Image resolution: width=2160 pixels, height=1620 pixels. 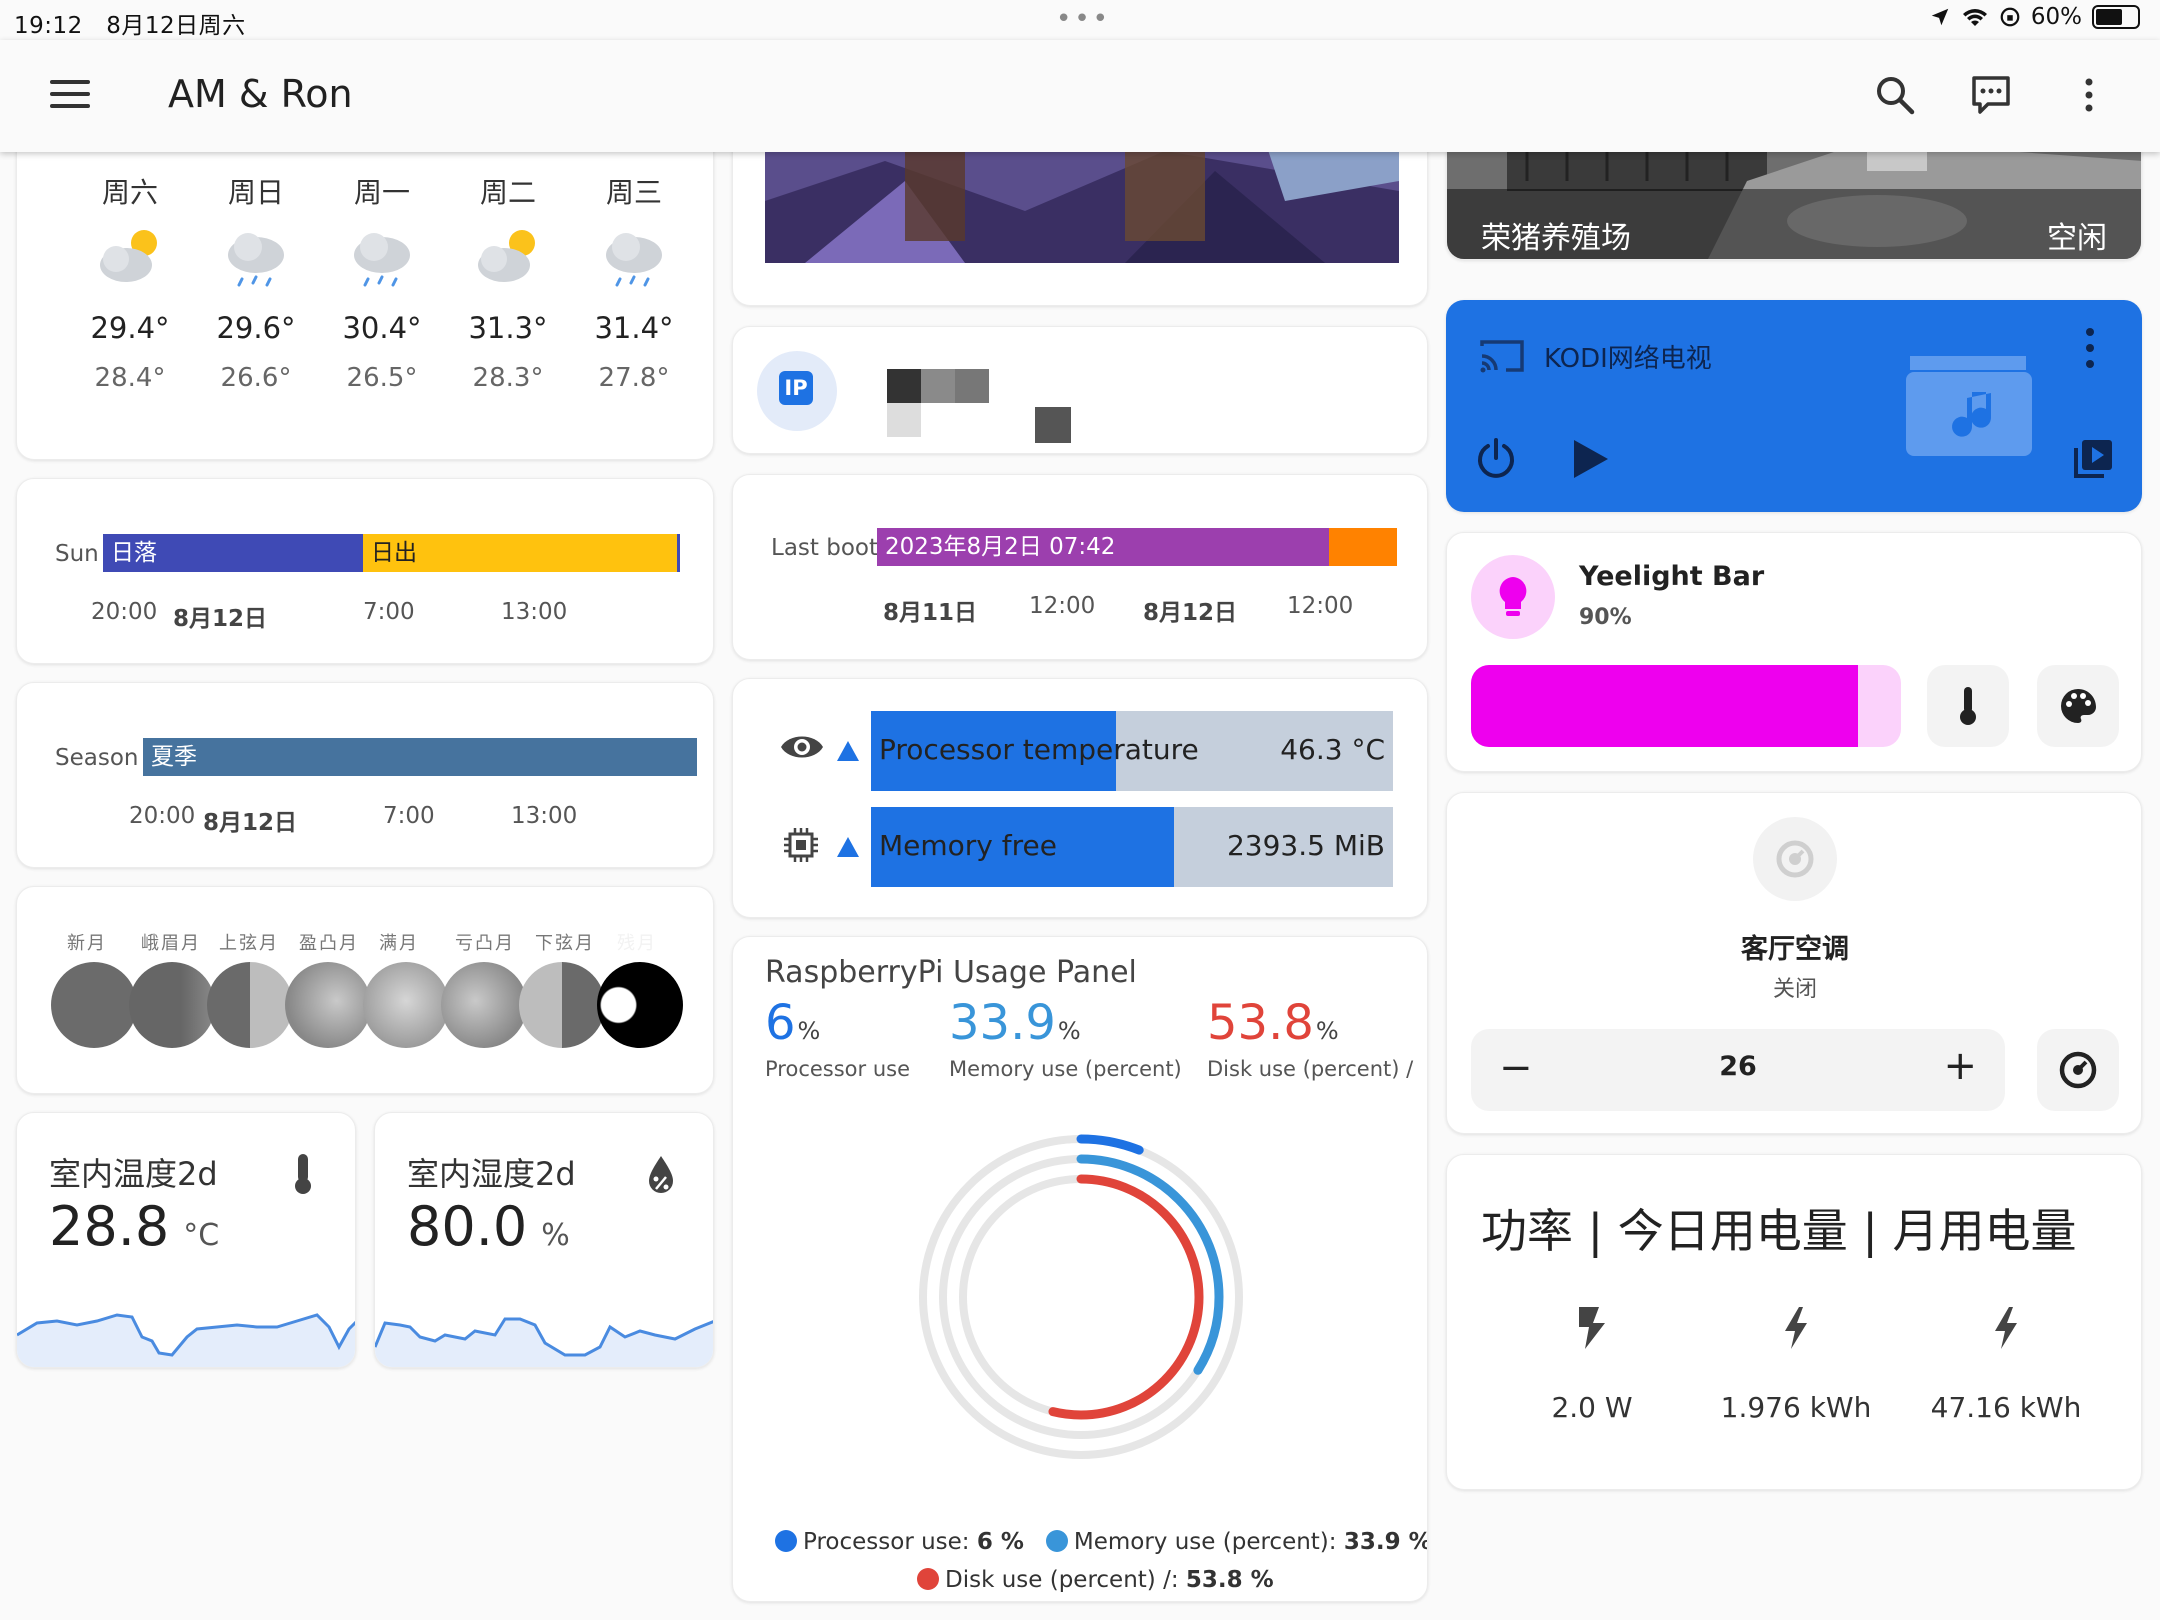 I want to click on trend-up-icon, so click(x=848, y=751).